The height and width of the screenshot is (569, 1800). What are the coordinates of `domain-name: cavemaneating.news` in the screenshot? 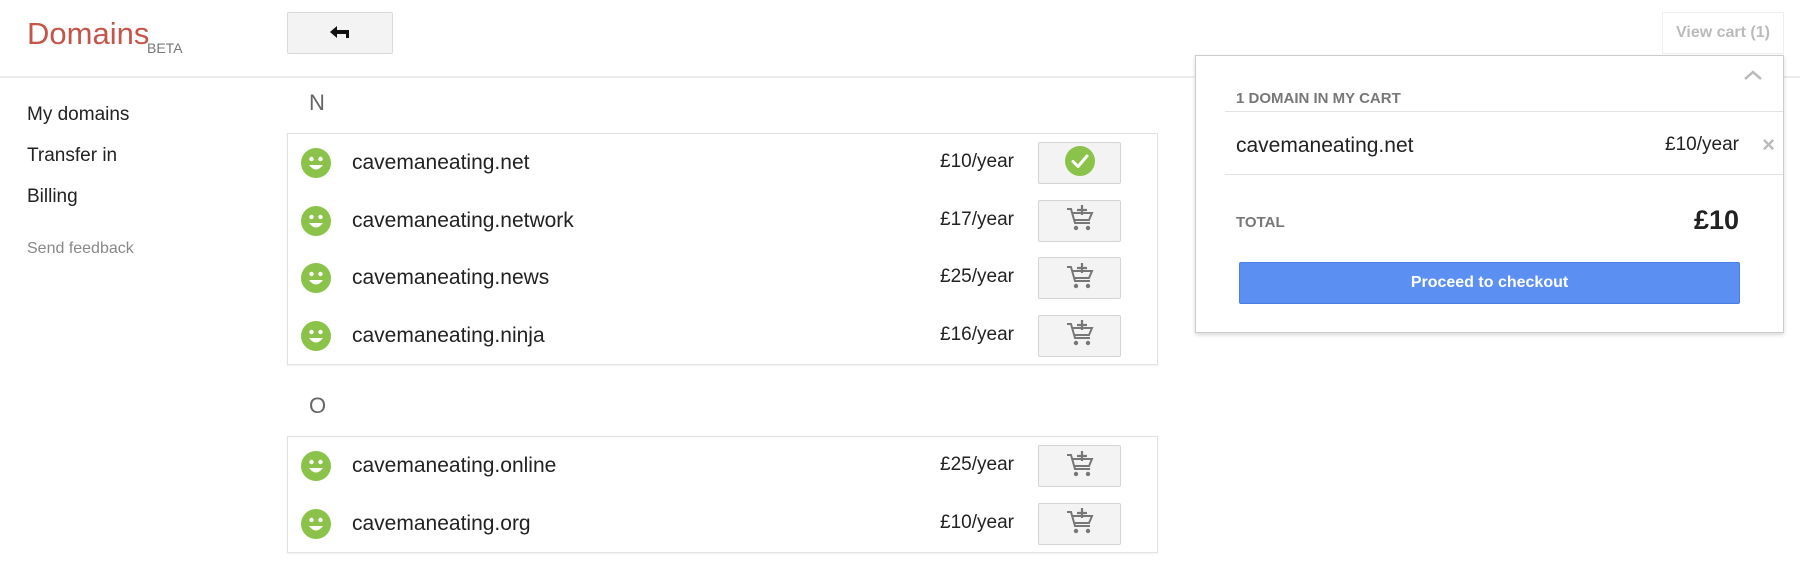 It's located at (451, 277).